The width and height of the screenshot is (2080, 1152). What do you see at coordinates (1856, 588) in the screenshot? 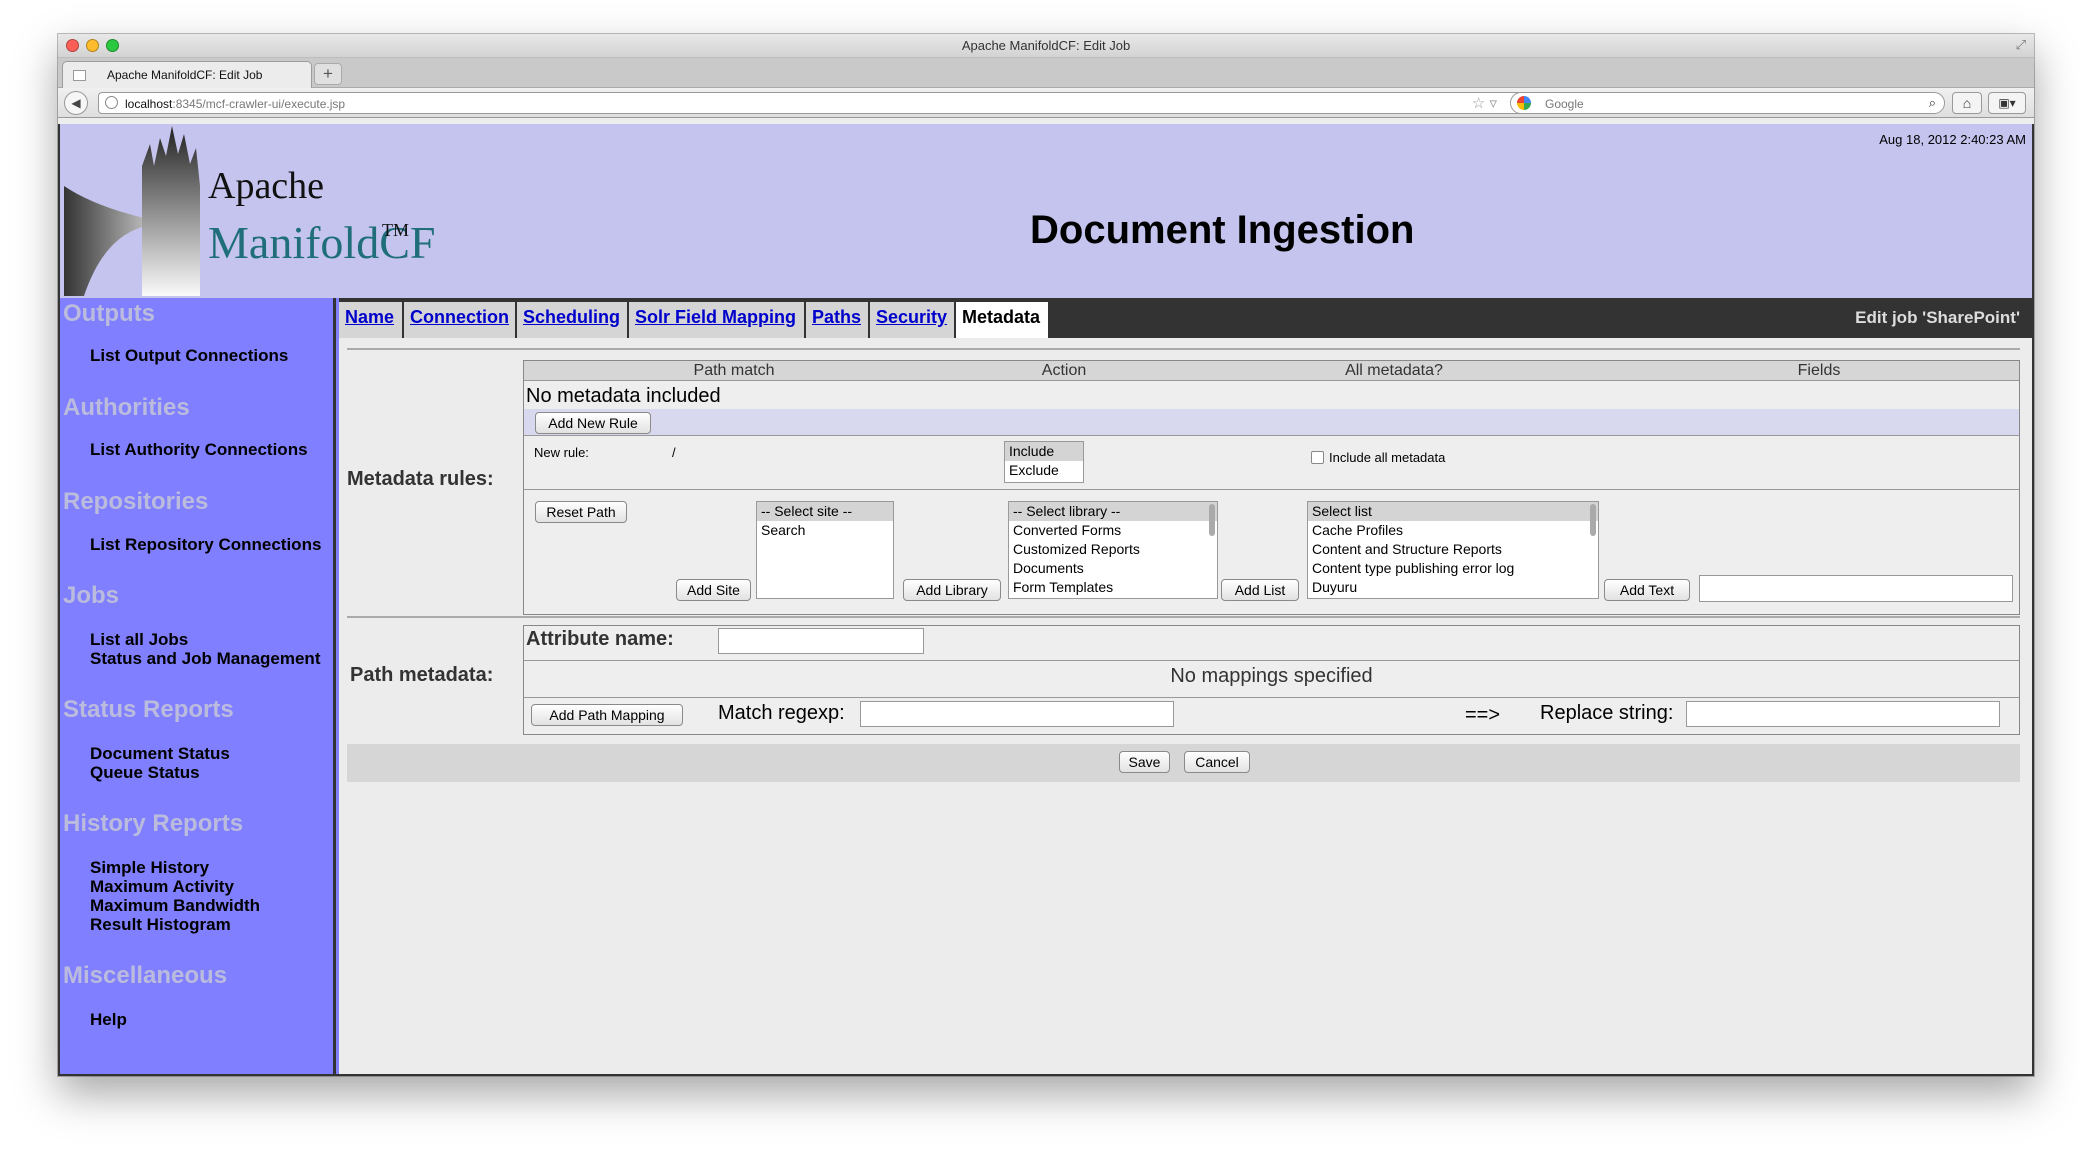
I see `fields-text-input` at bounding box center [1856, 588].